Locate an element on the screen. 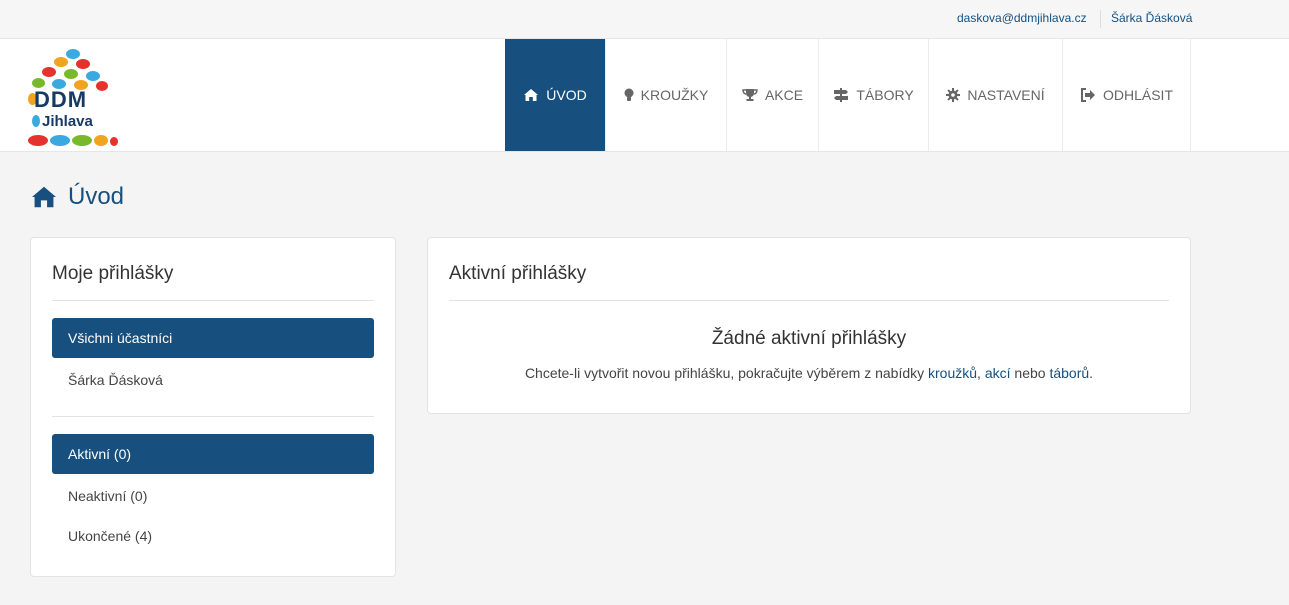 The image size is (1289, 605). nav-label: ÚVOD is located at coordinates (566, 95).